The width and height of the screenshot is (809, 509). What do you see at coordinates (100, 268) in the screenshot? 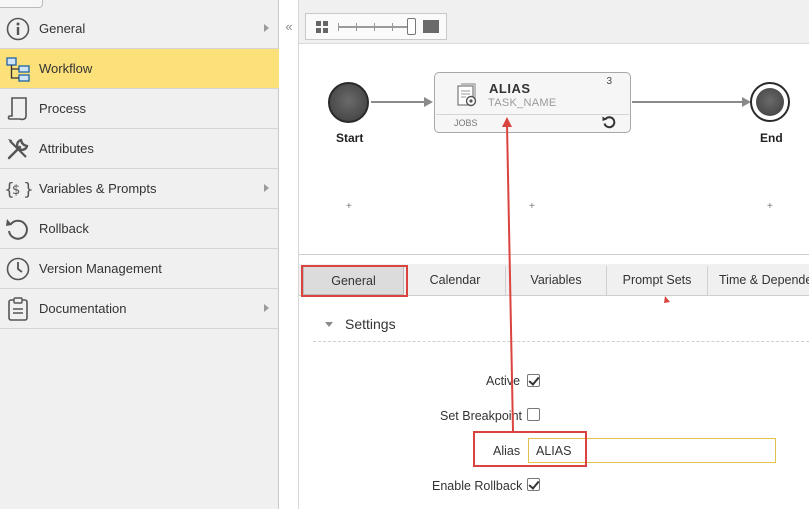
I see `sidebar-item-label: Version Management` at bounding box center [100, 268].